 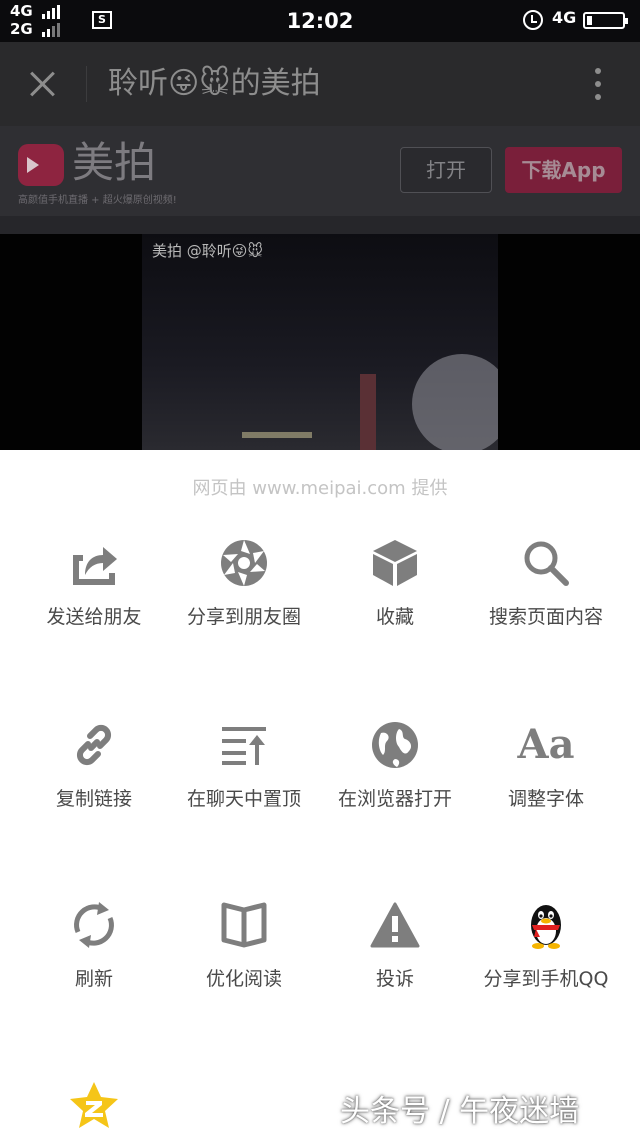 I want to click on font-glyph: Aa, so click(x=546, y=744).